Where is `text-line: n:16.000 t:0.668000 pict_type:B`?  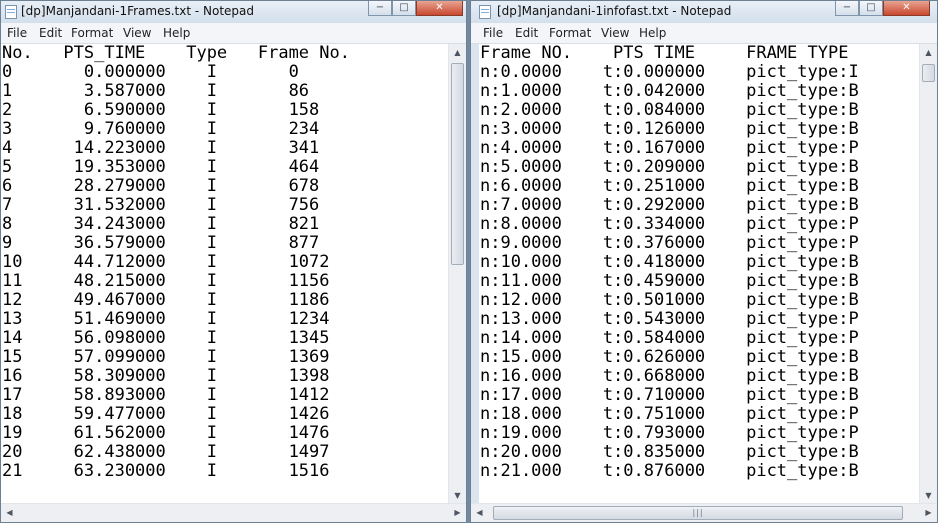 text-line: n:16.000 t:0.668000 pict_type:B is located at coordinates (669, 376).